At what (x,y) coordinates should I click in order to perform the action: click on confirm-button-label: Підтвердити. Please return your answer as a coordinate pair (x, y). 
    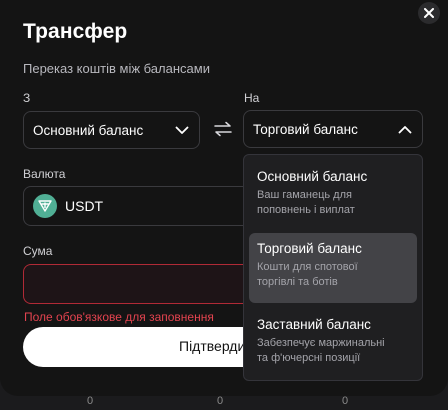
    Looking at the image, I should click on (213, 346).